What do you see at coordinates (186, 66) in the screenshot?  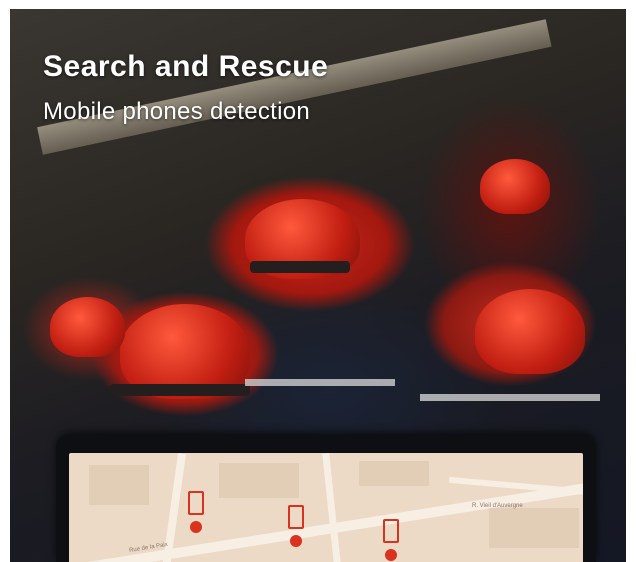 I see `hero-title: Search and Rescue` at bounding box center [186, 66].